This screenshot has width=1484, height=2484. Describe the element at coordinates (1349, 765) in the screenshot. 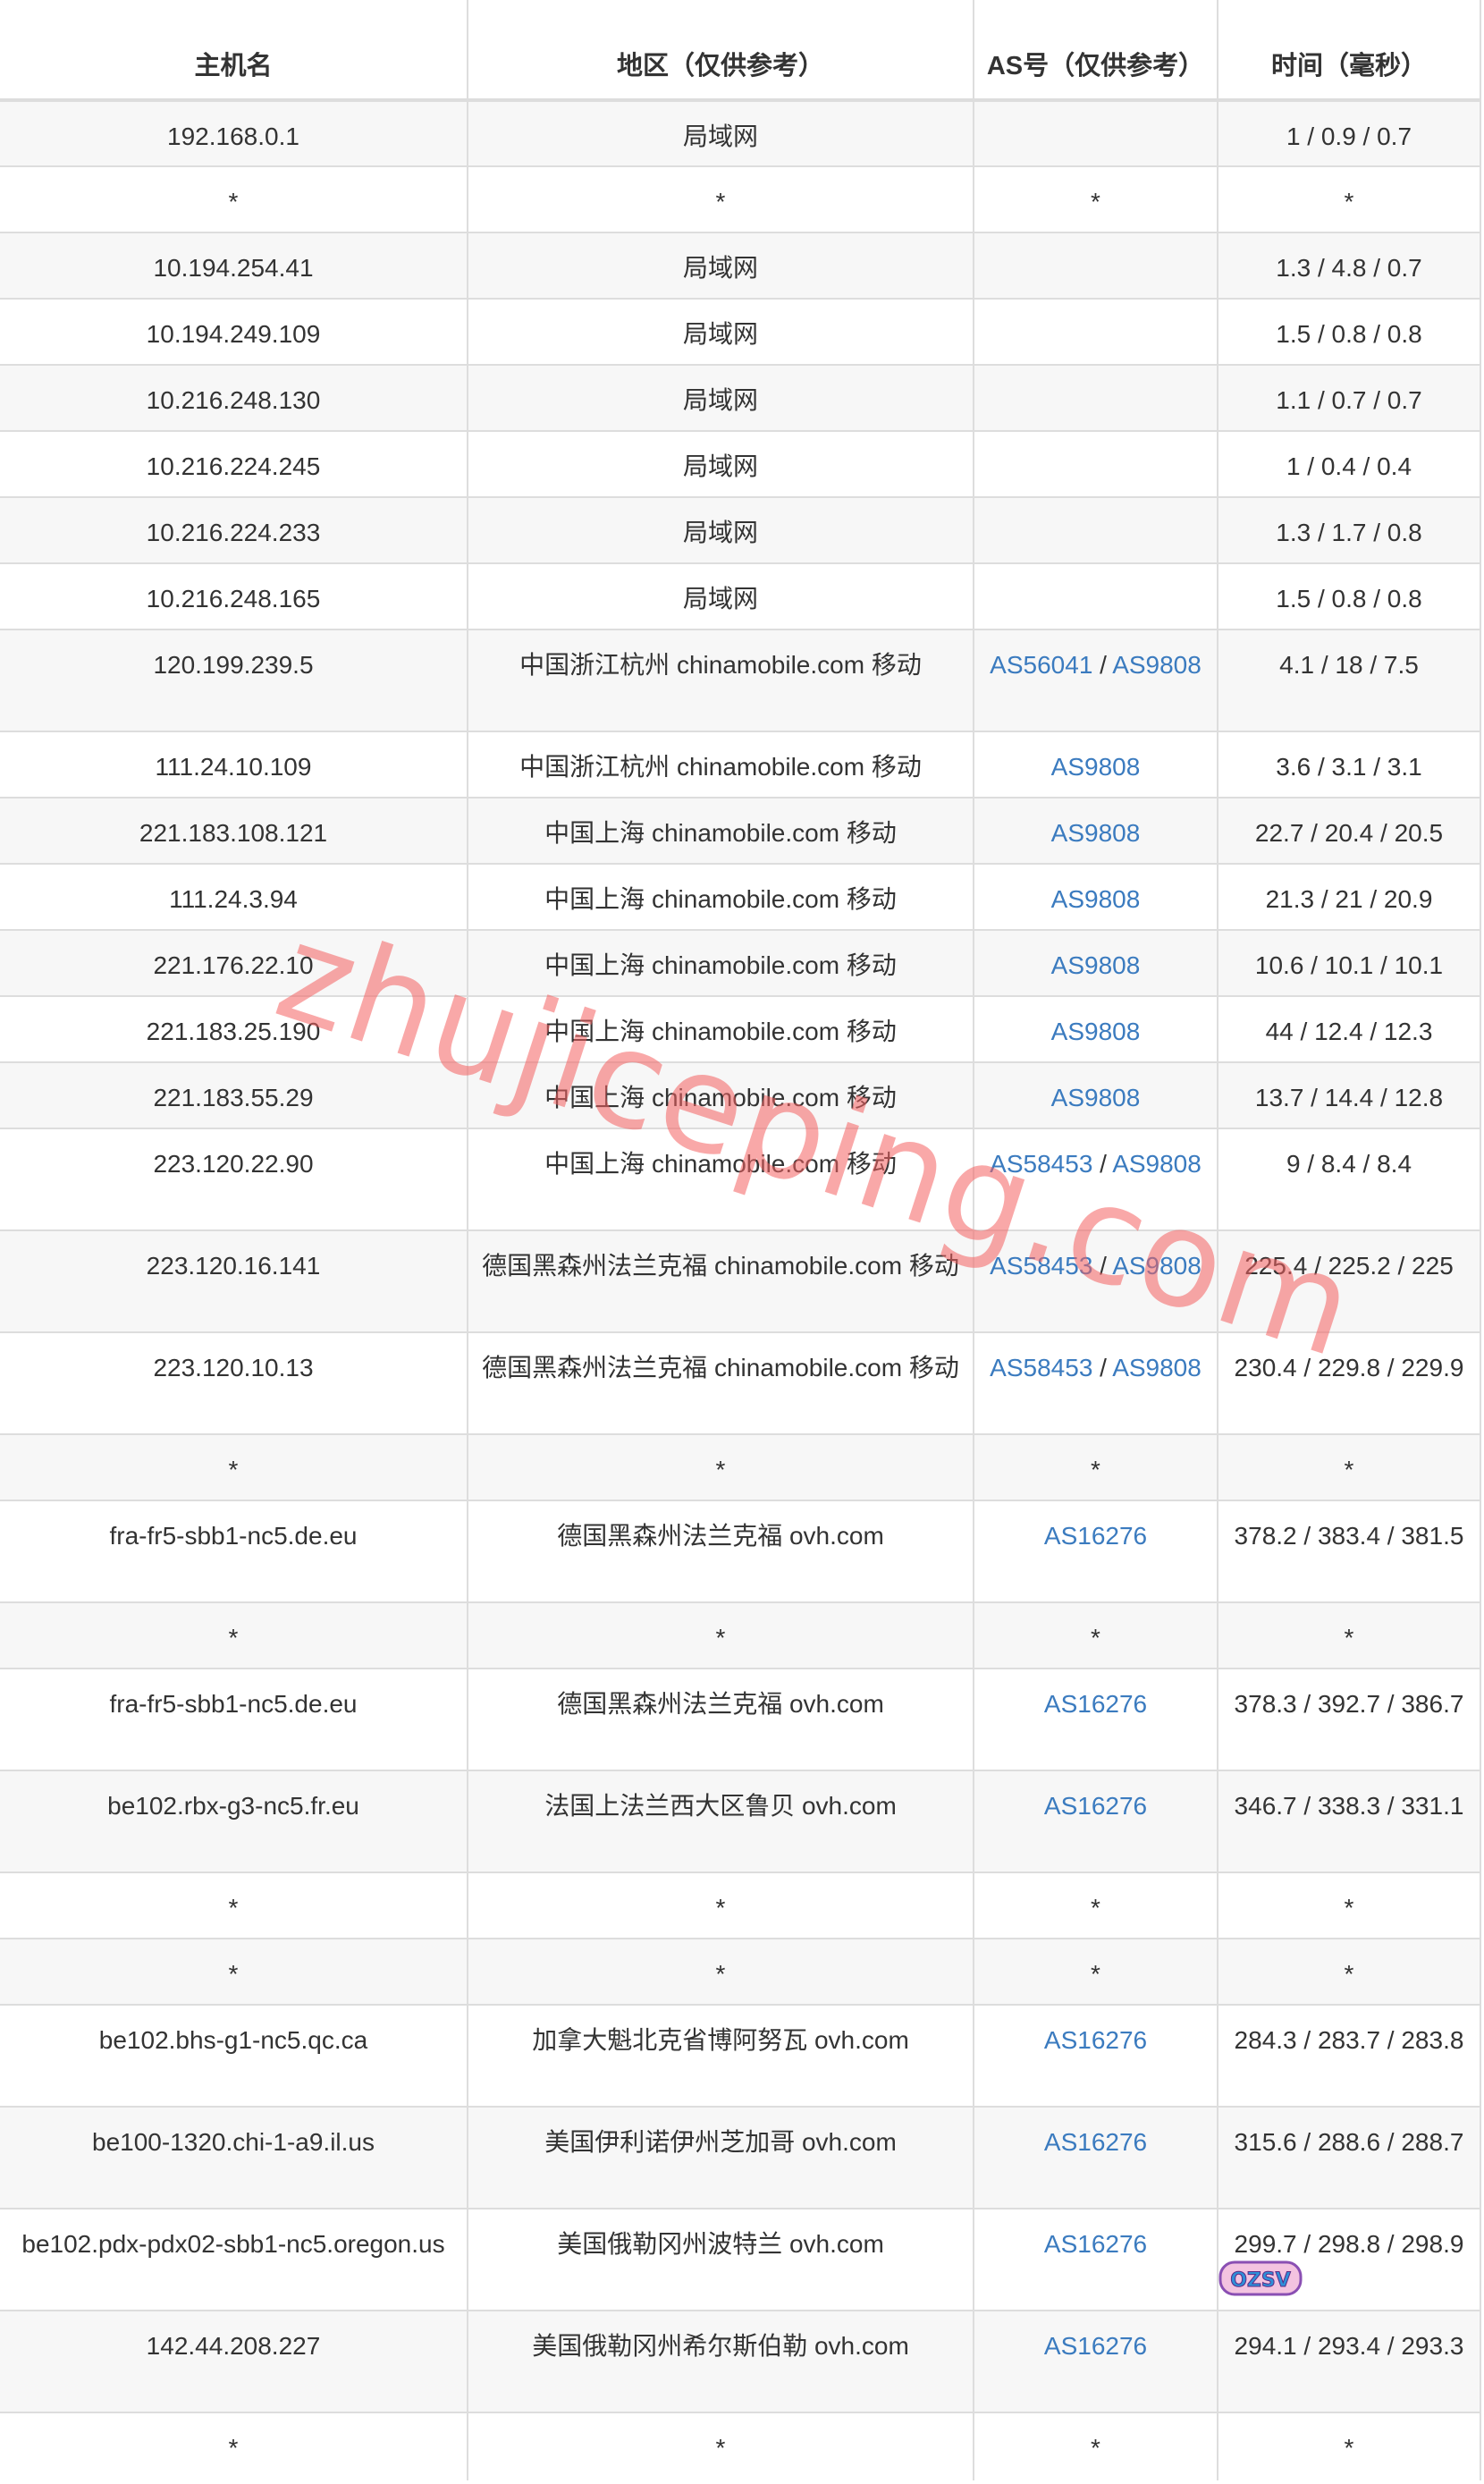

I see `cell-time: 3.6 / 3.1 / 3.1` at that location.